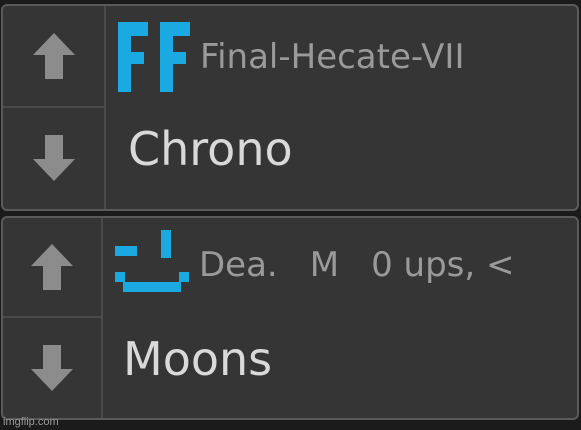 This screenshot has height=430, width=581. What do you see at coordinates (152, 265) in the screenshot?
I see `smiley-face-icon` at bounding box center [152, 265].